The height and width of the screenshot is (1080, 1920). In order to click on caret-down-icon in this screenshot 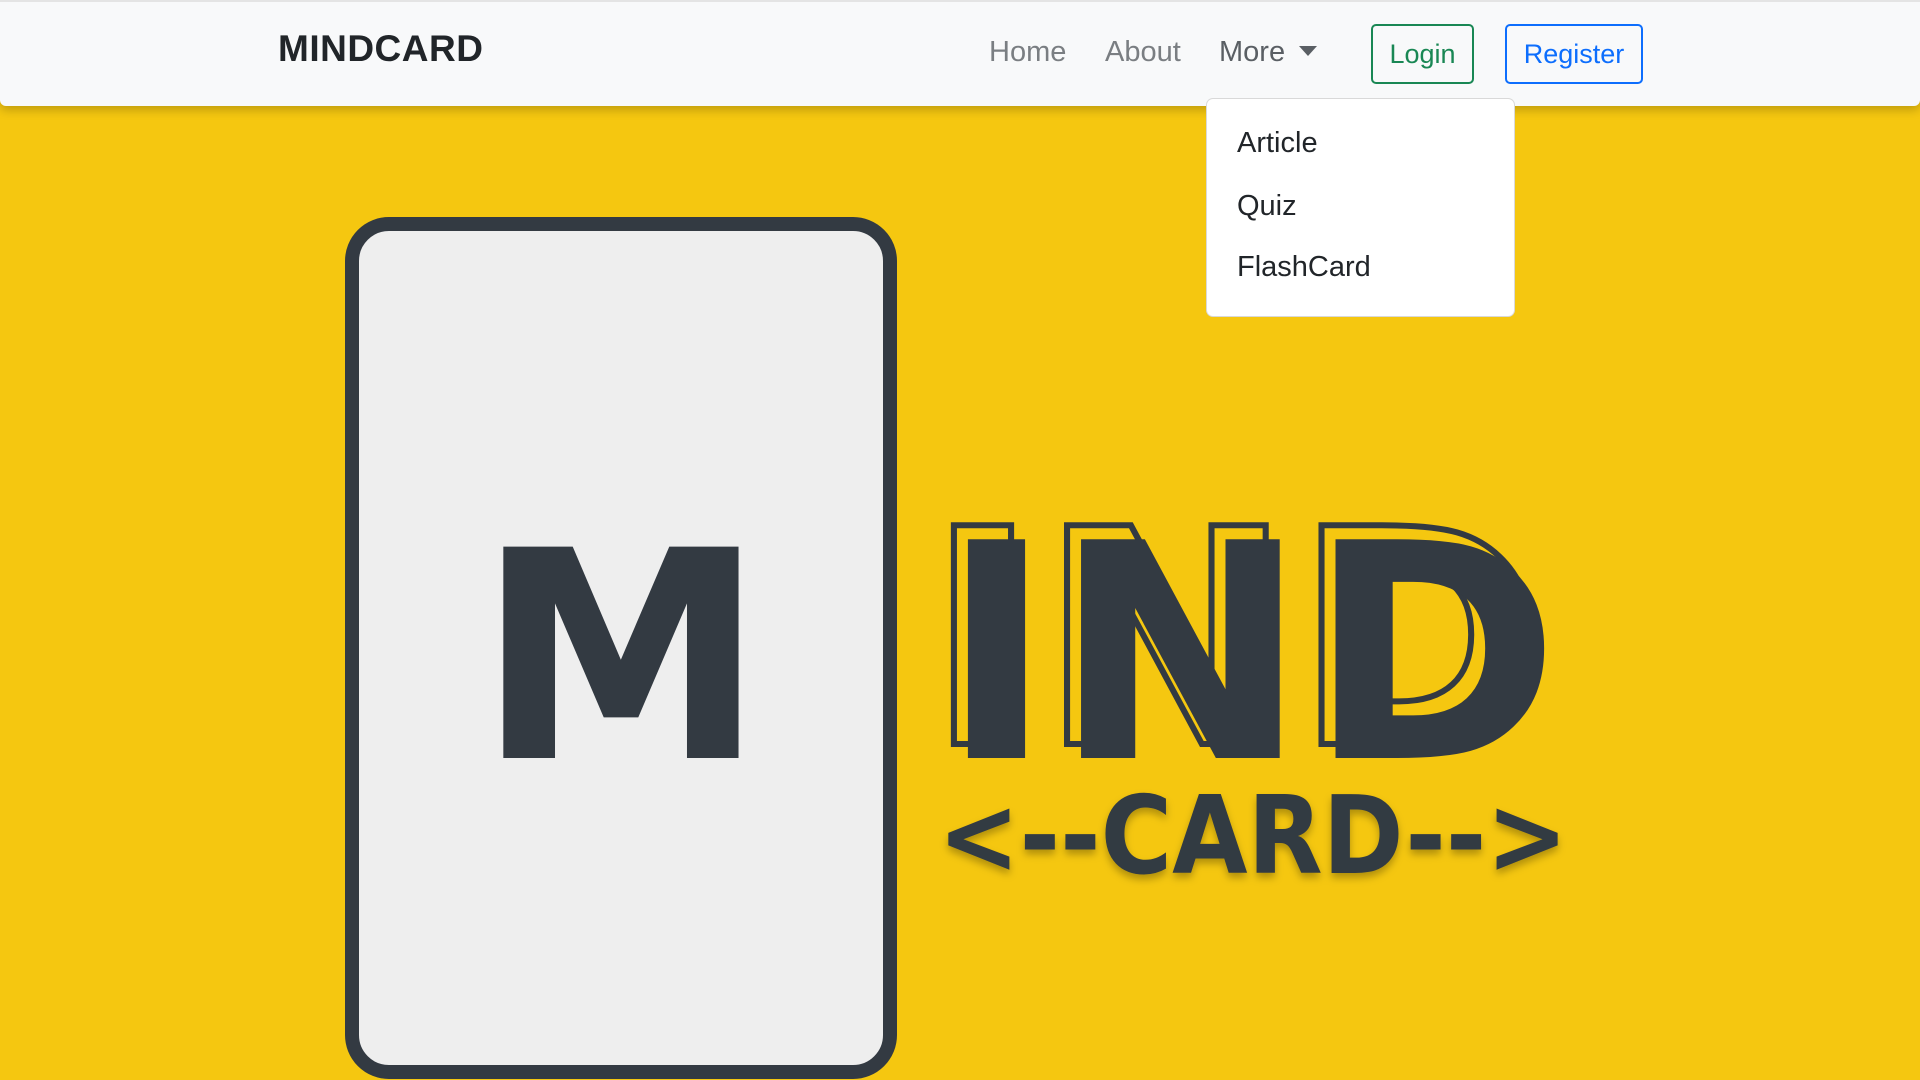, I will do `click(1308, 51)`.